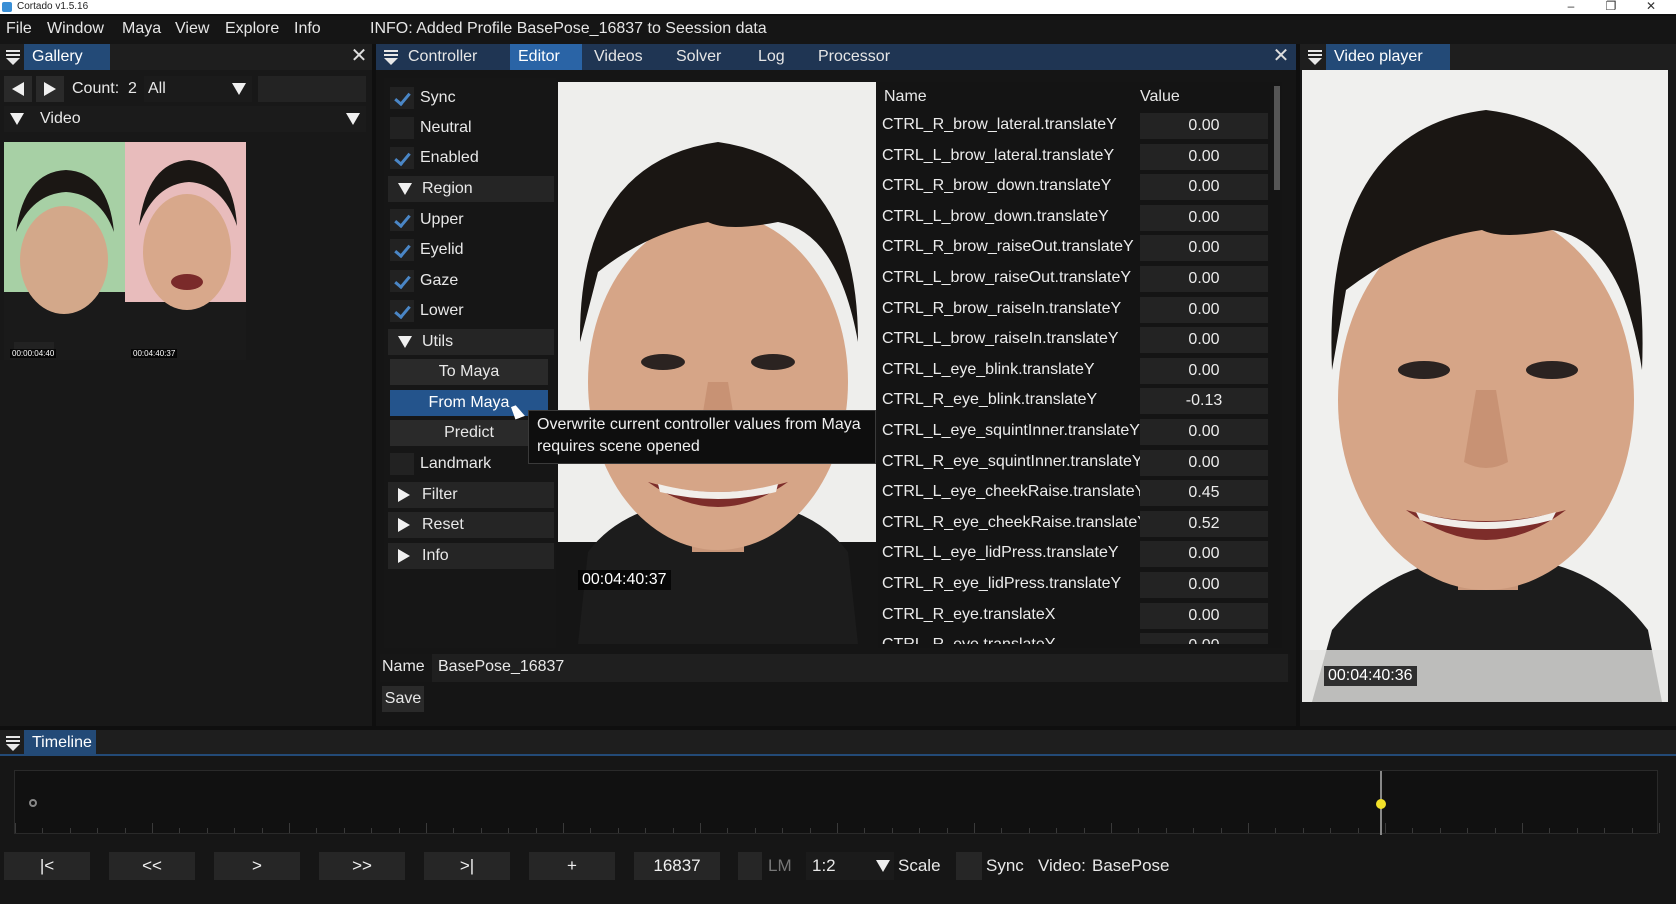 The image size is (1676, 904). I want to click on close-window-button: ✕, so click(1651, 7).